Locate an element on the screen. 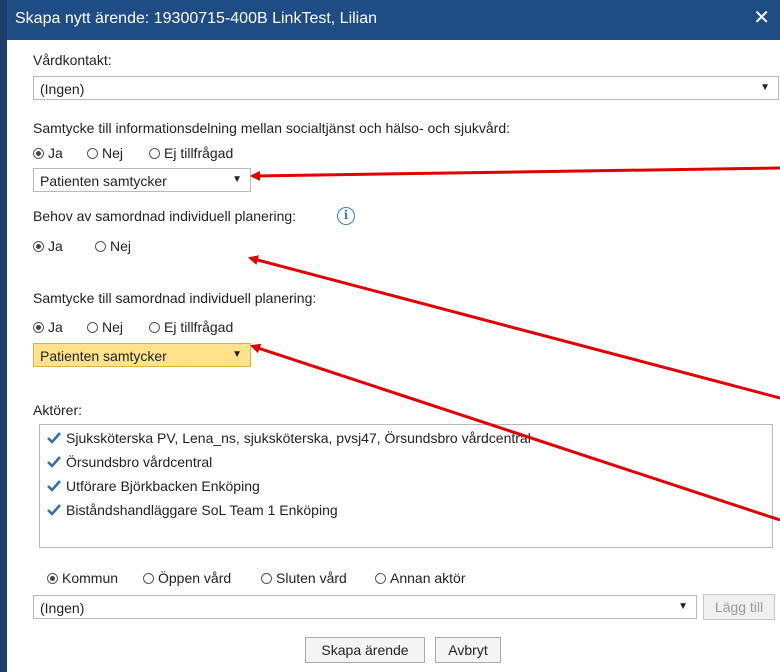  samtycke-info-ja-radio: Ja is located at coordinates (48, 153).